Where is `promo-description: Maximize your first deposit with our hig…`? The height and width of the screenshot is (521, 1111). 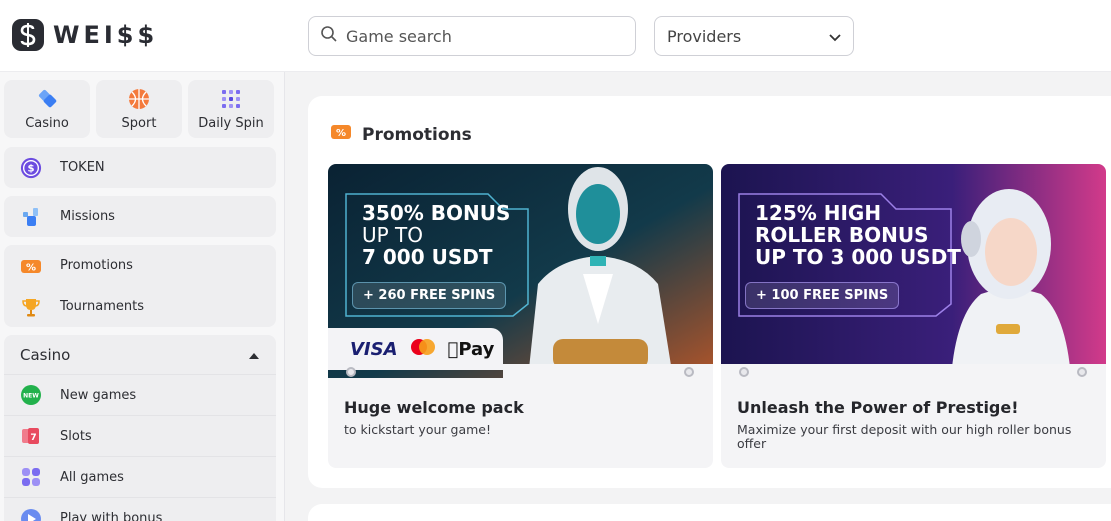 promo-description: Maximize your first deposit with our hig… is located at coordinates (904, 436).